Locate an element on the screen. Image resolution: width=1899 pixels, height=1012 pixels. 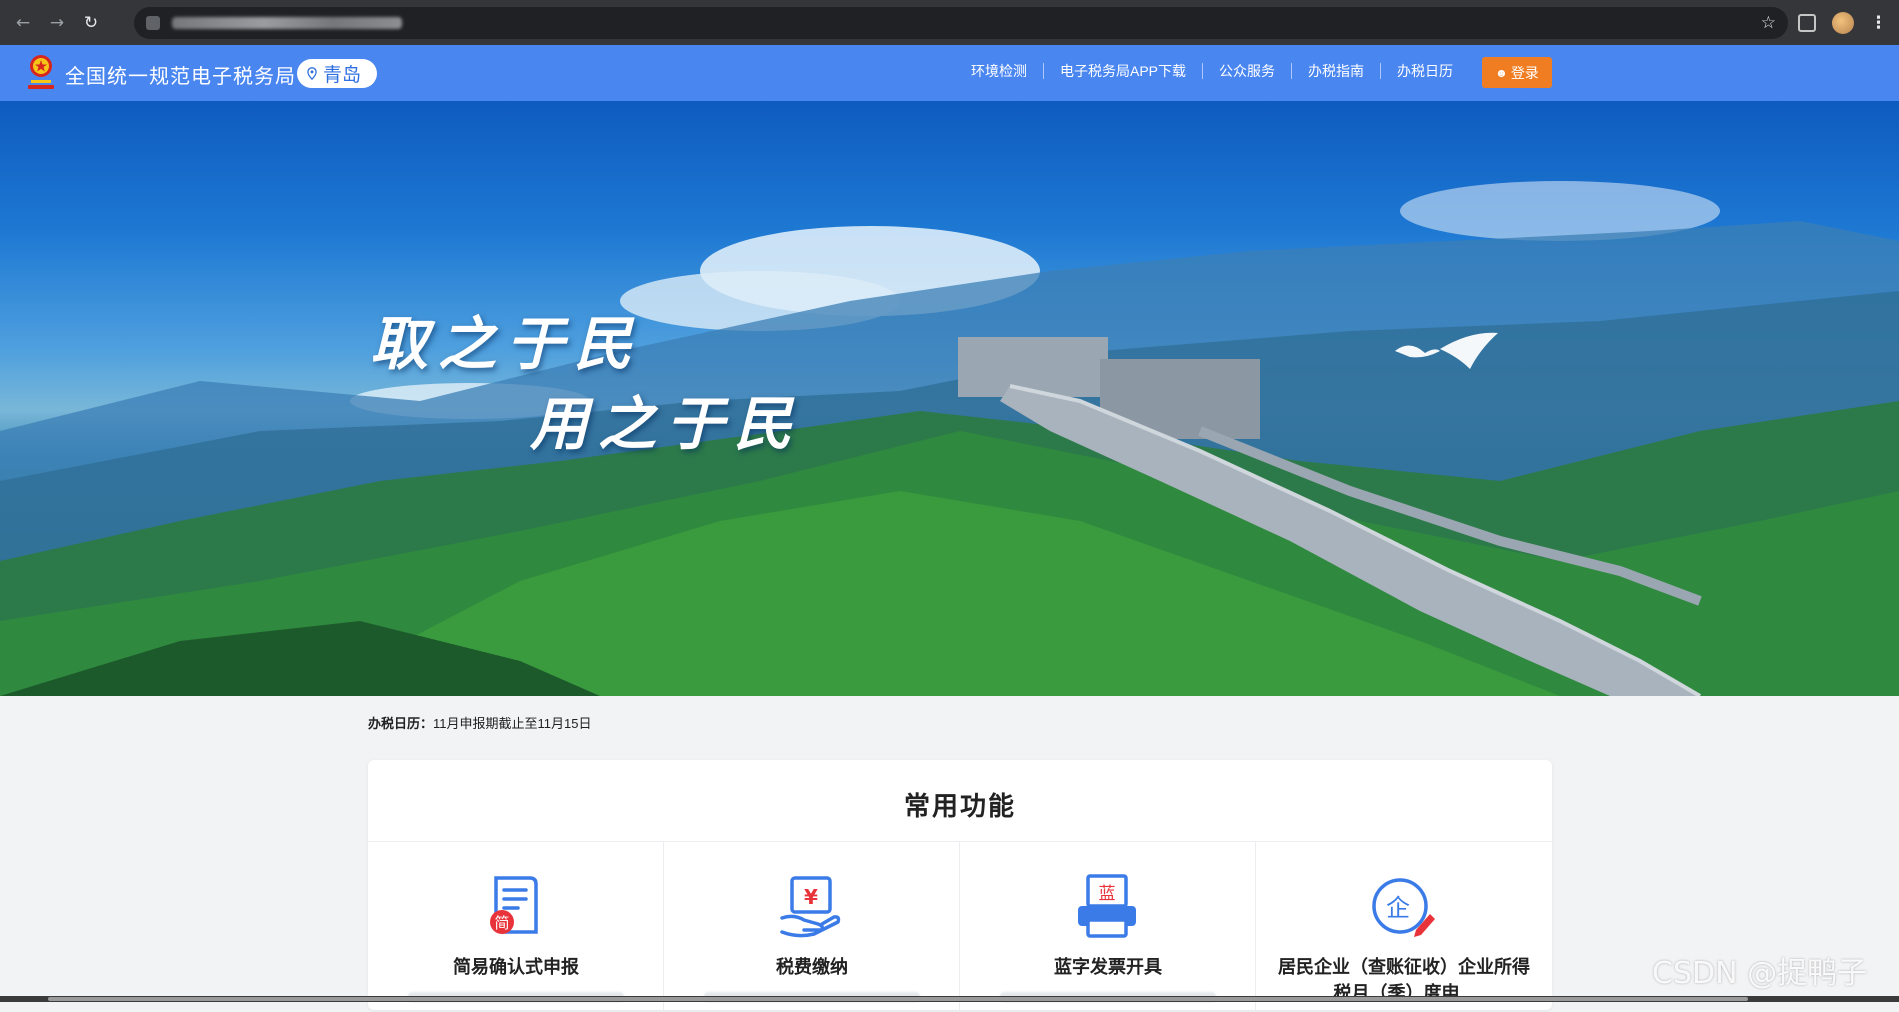
login-label: 登录 is located at coordinates (1524, 72).